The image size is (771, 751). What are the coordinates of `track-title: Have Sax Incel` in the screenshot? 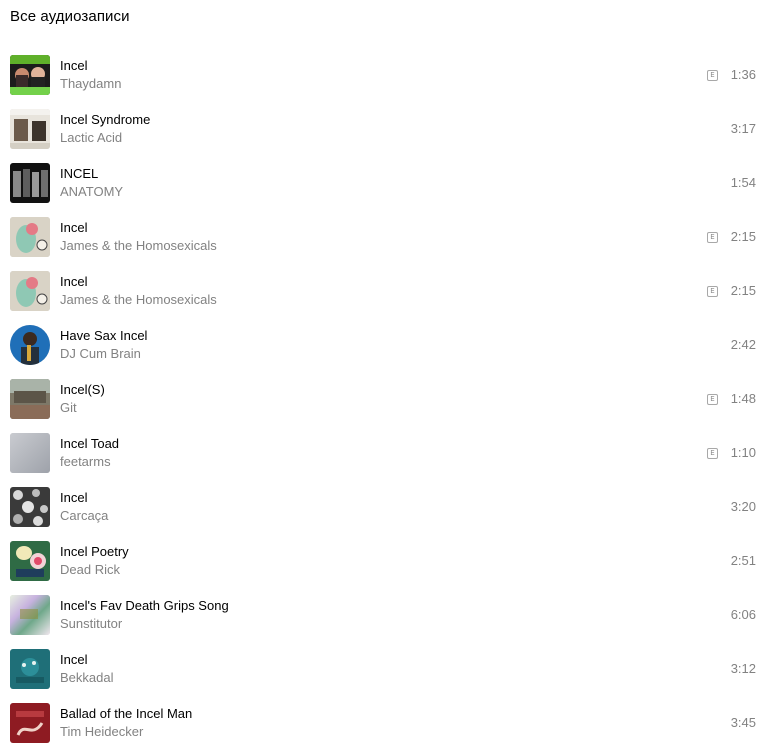 It's located at (360, 336).